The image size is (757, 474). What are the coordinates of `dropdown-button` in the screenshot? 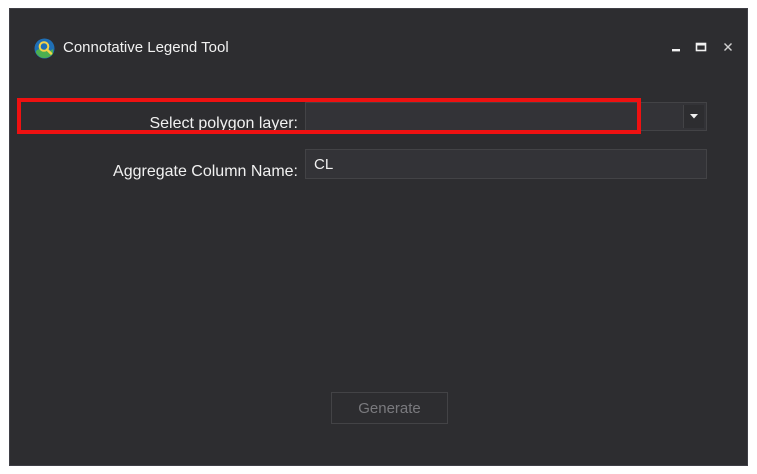 It's located at (693, 116).